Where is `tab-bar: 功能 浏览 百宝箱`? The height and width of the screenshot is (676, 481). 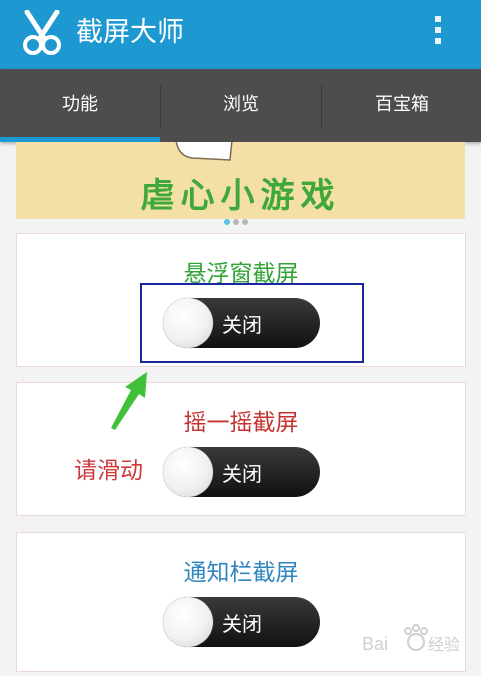 tab-bar: 功能 浏览 百宝箱 is located at coordinates (240, 105).